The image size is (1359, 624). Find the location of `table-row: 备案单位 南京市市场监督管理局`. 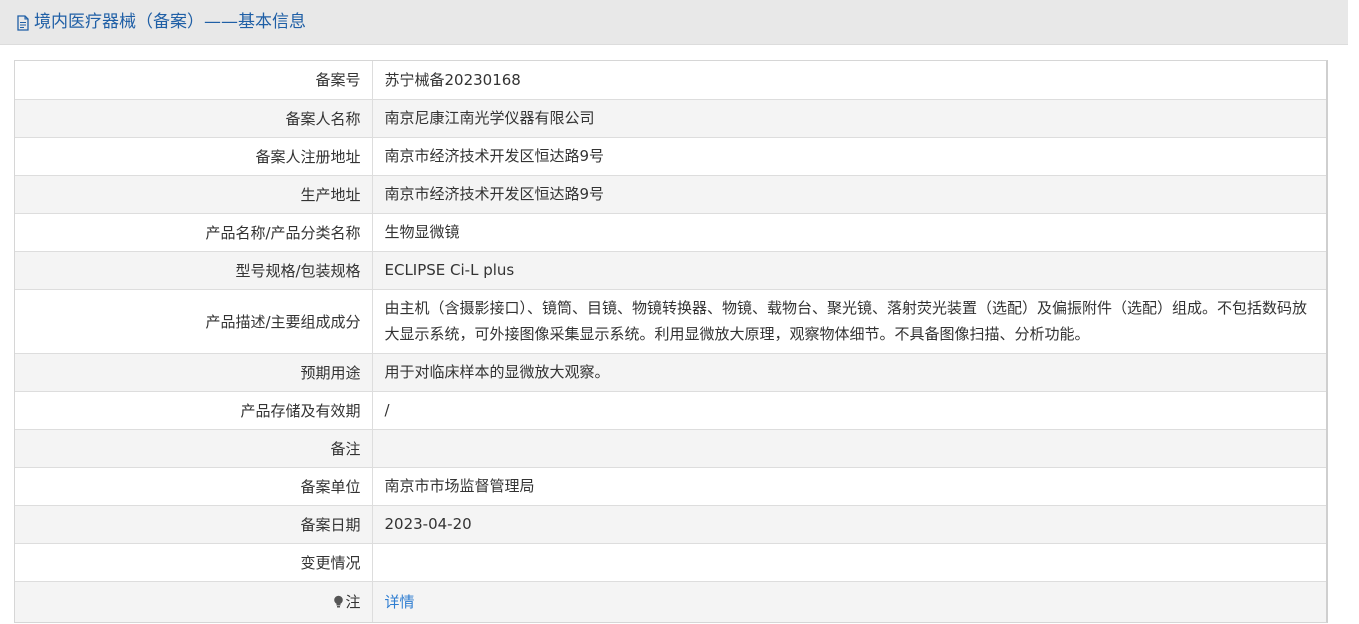

table-row: 备案单位 南京市市场监督管理局 is located at coordinates (670, 485).